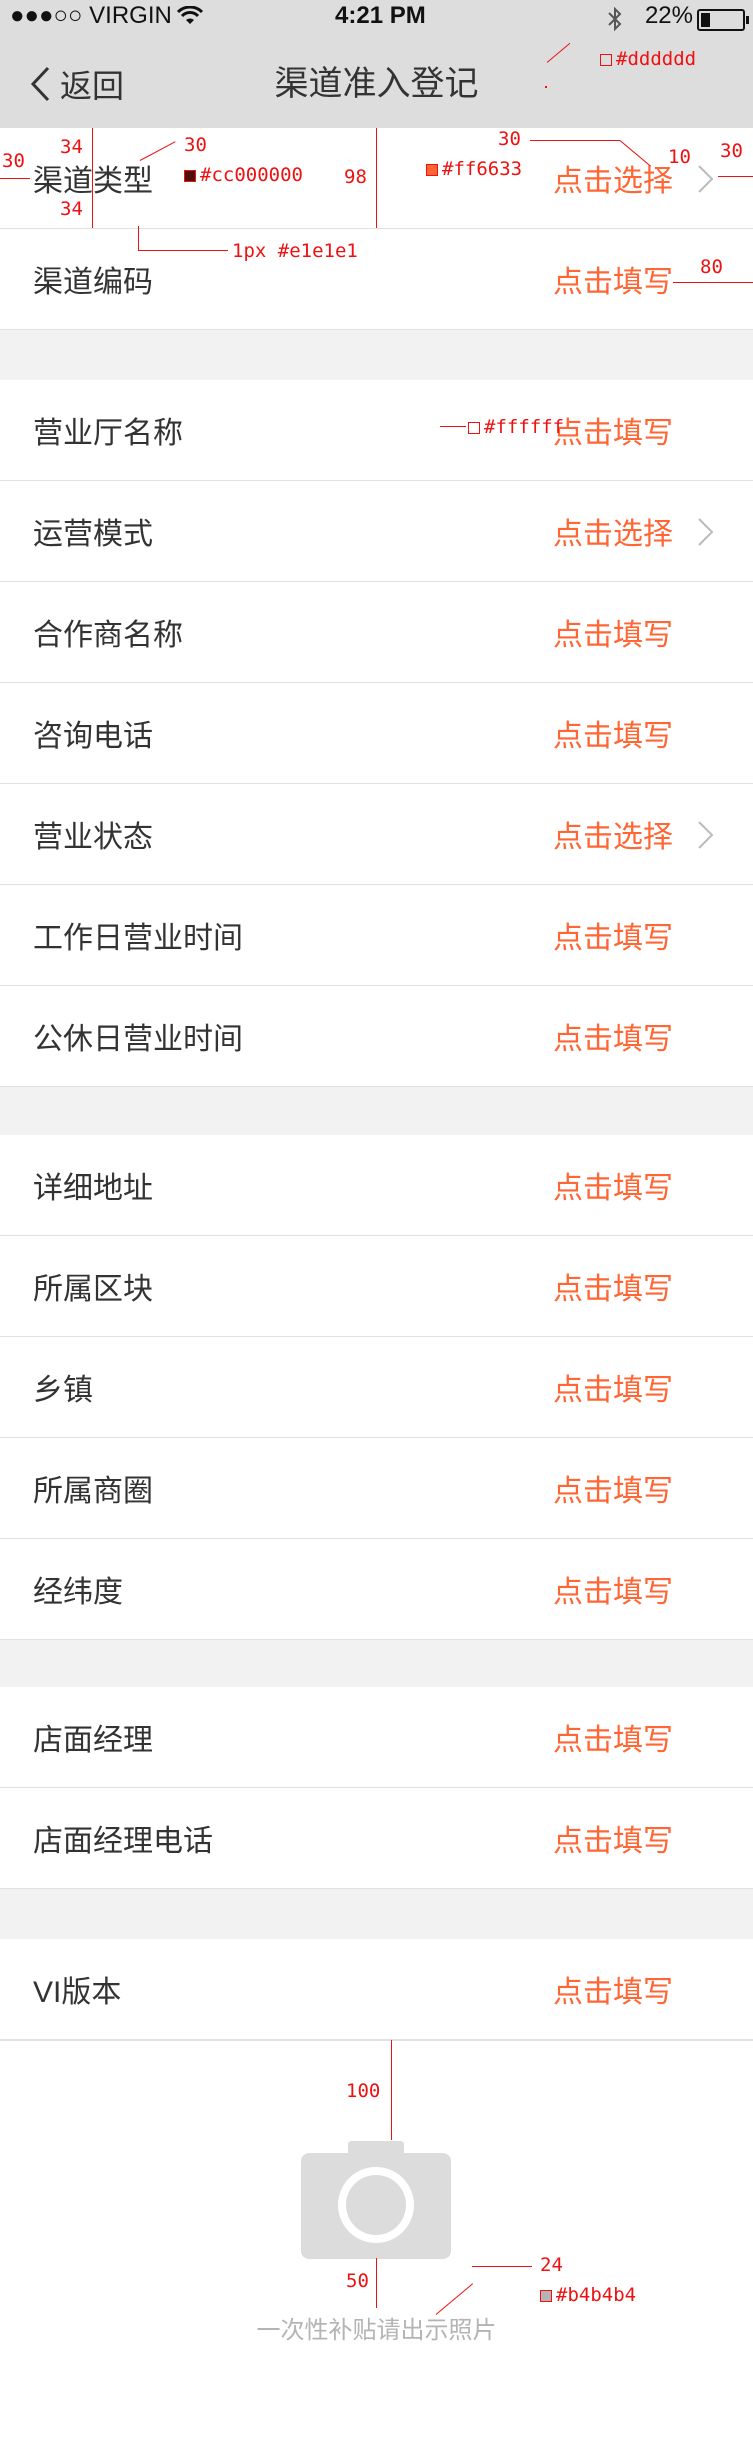 The width and height of the screenshot is (753, 2460). What do you see at coordinates (376, 632) in the screenshot?
I see `row-partner-name: 合作商名称 点击填写` at bounding box center [376, 632].